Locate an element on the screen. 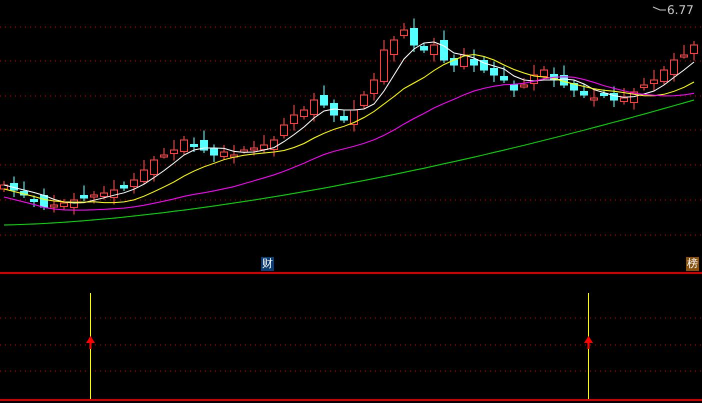 This screenshot has height=403, width=702. chart-badge: 财 is located at coordinates (267, 264).